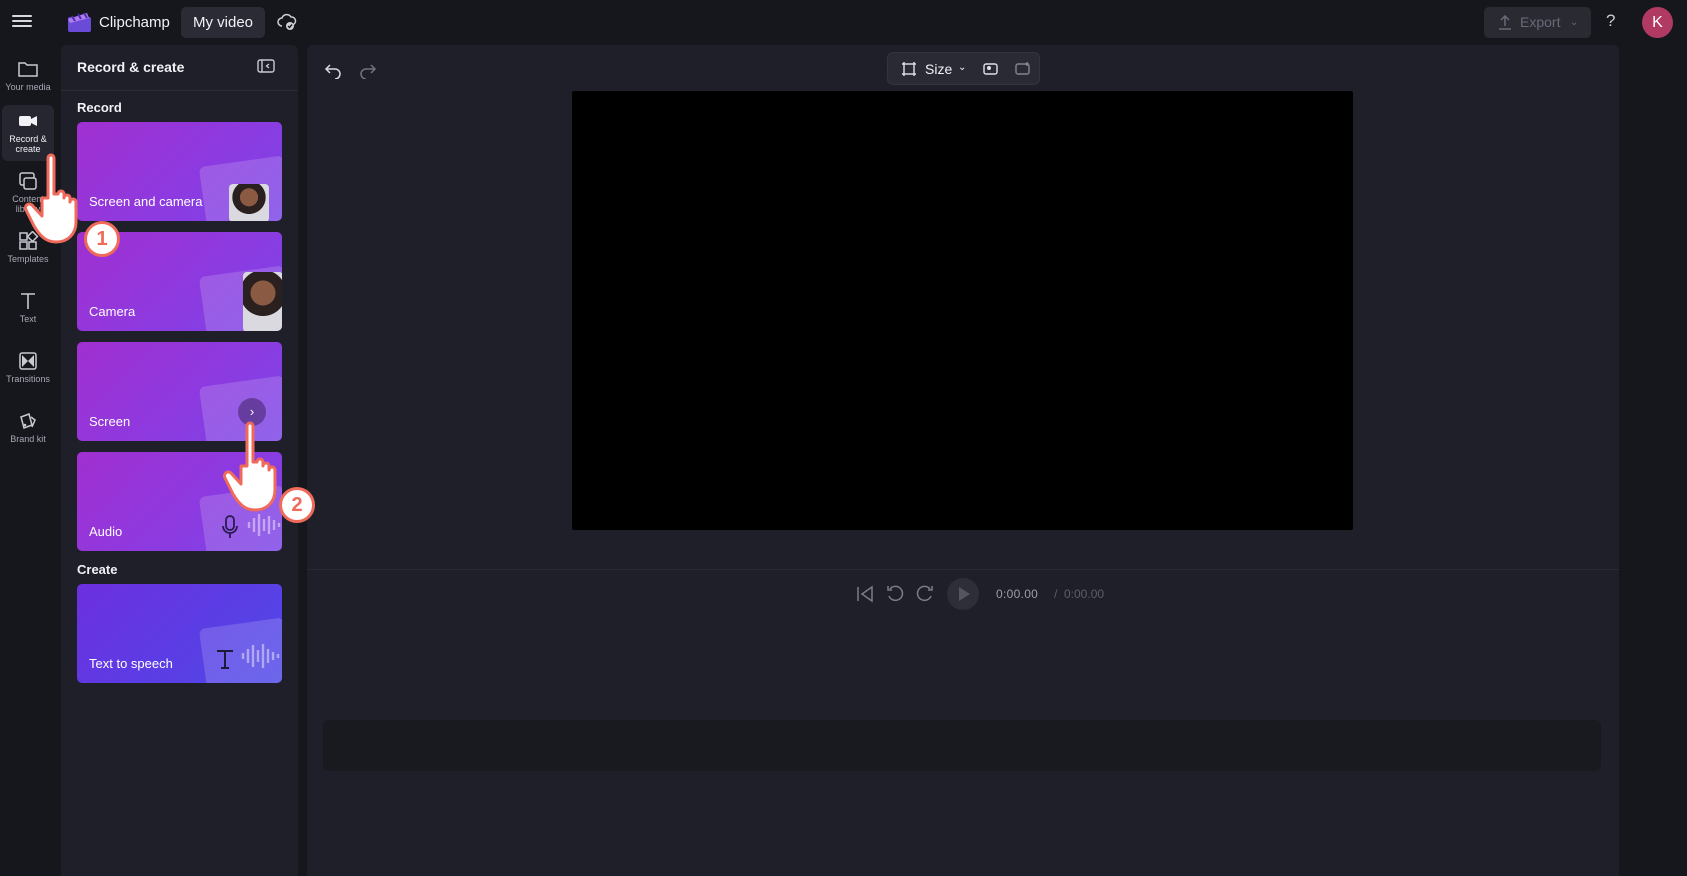 The image size is (1687, 876). Describe the element at coordinates (106, 531) in the screenshot. I see `card-label: Audio` at that location.